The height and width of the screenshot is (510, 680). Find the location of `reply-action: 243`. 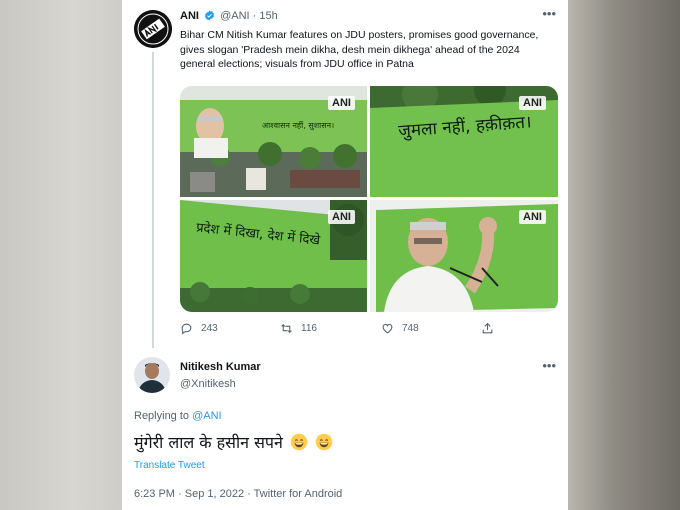

reply-action: 243 is located at coordinates (199, 328).